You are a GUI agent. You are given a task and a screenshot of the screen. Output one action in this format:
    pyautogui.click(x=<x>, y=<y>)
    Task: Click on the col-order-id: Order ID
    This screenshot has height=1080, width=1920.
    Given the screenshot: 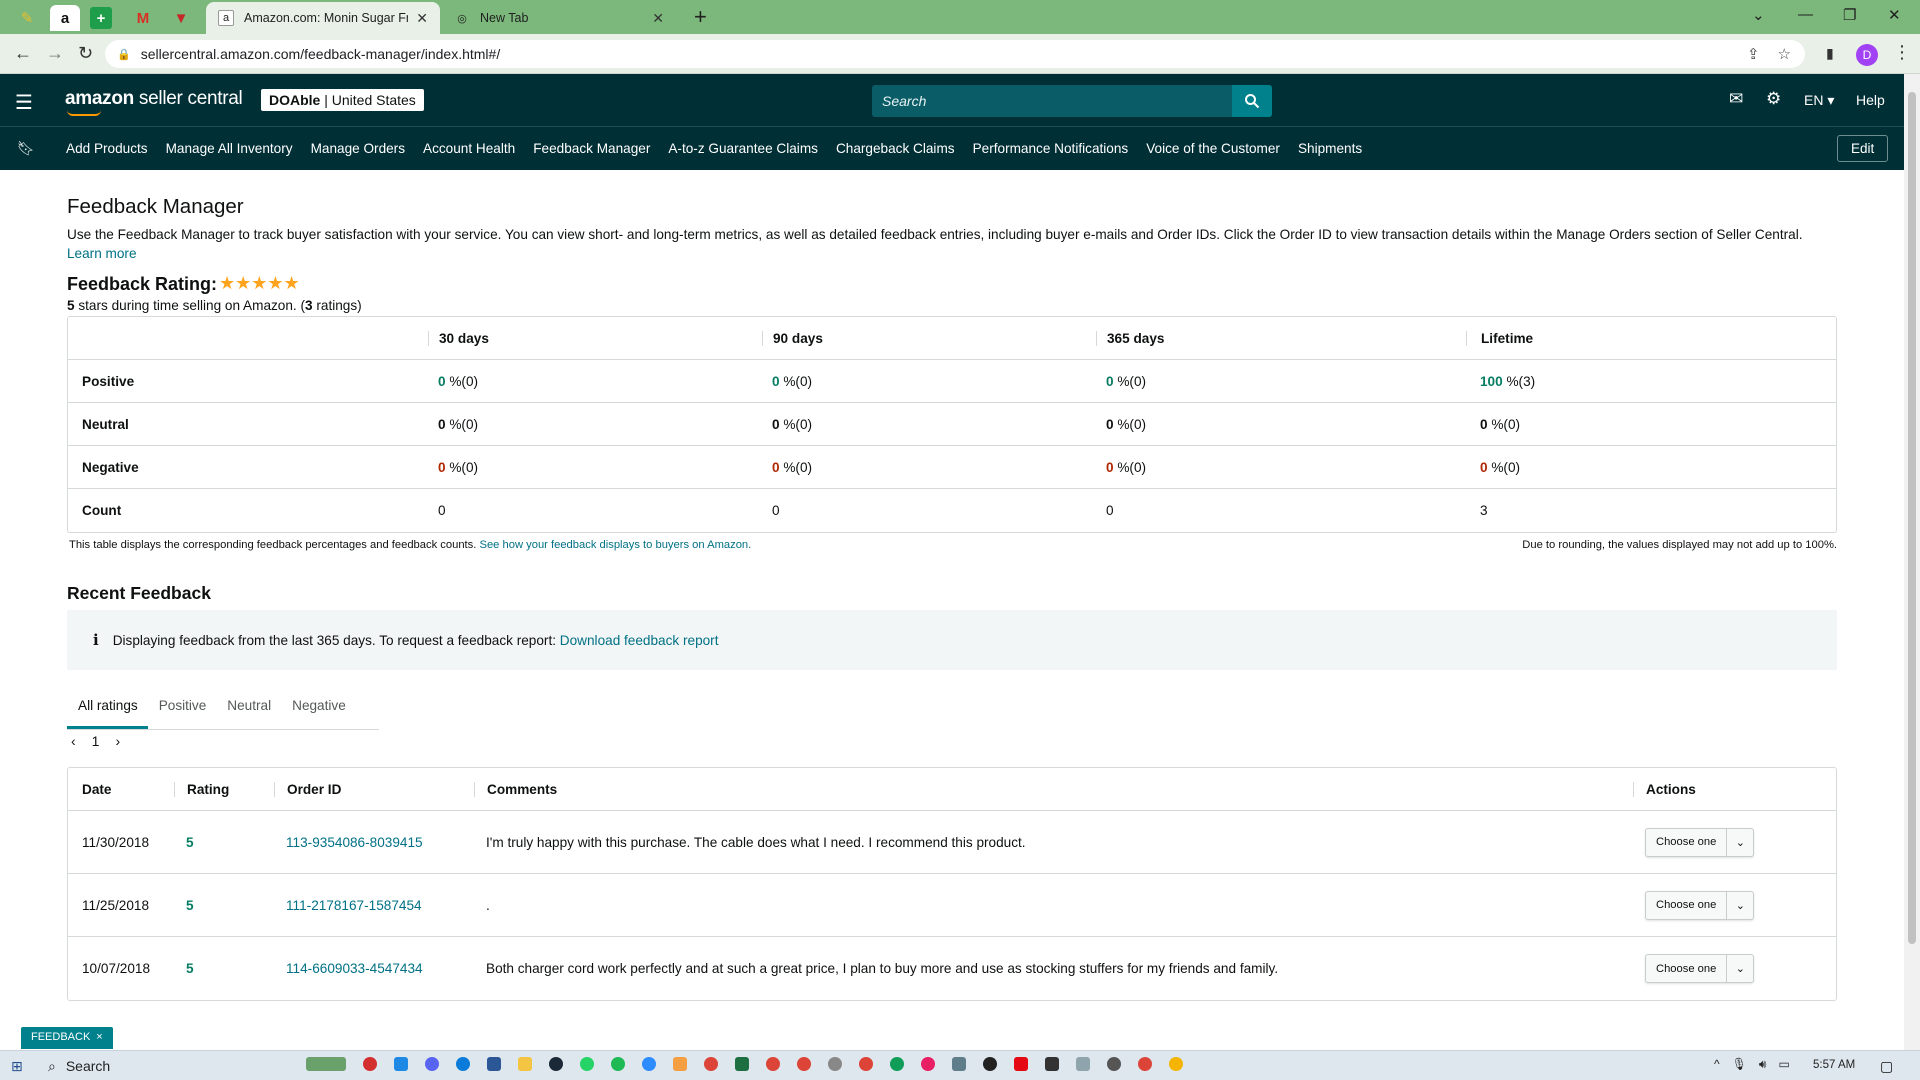 What is the action you would take?
    pyautogui.click(x=374, y=789)
    